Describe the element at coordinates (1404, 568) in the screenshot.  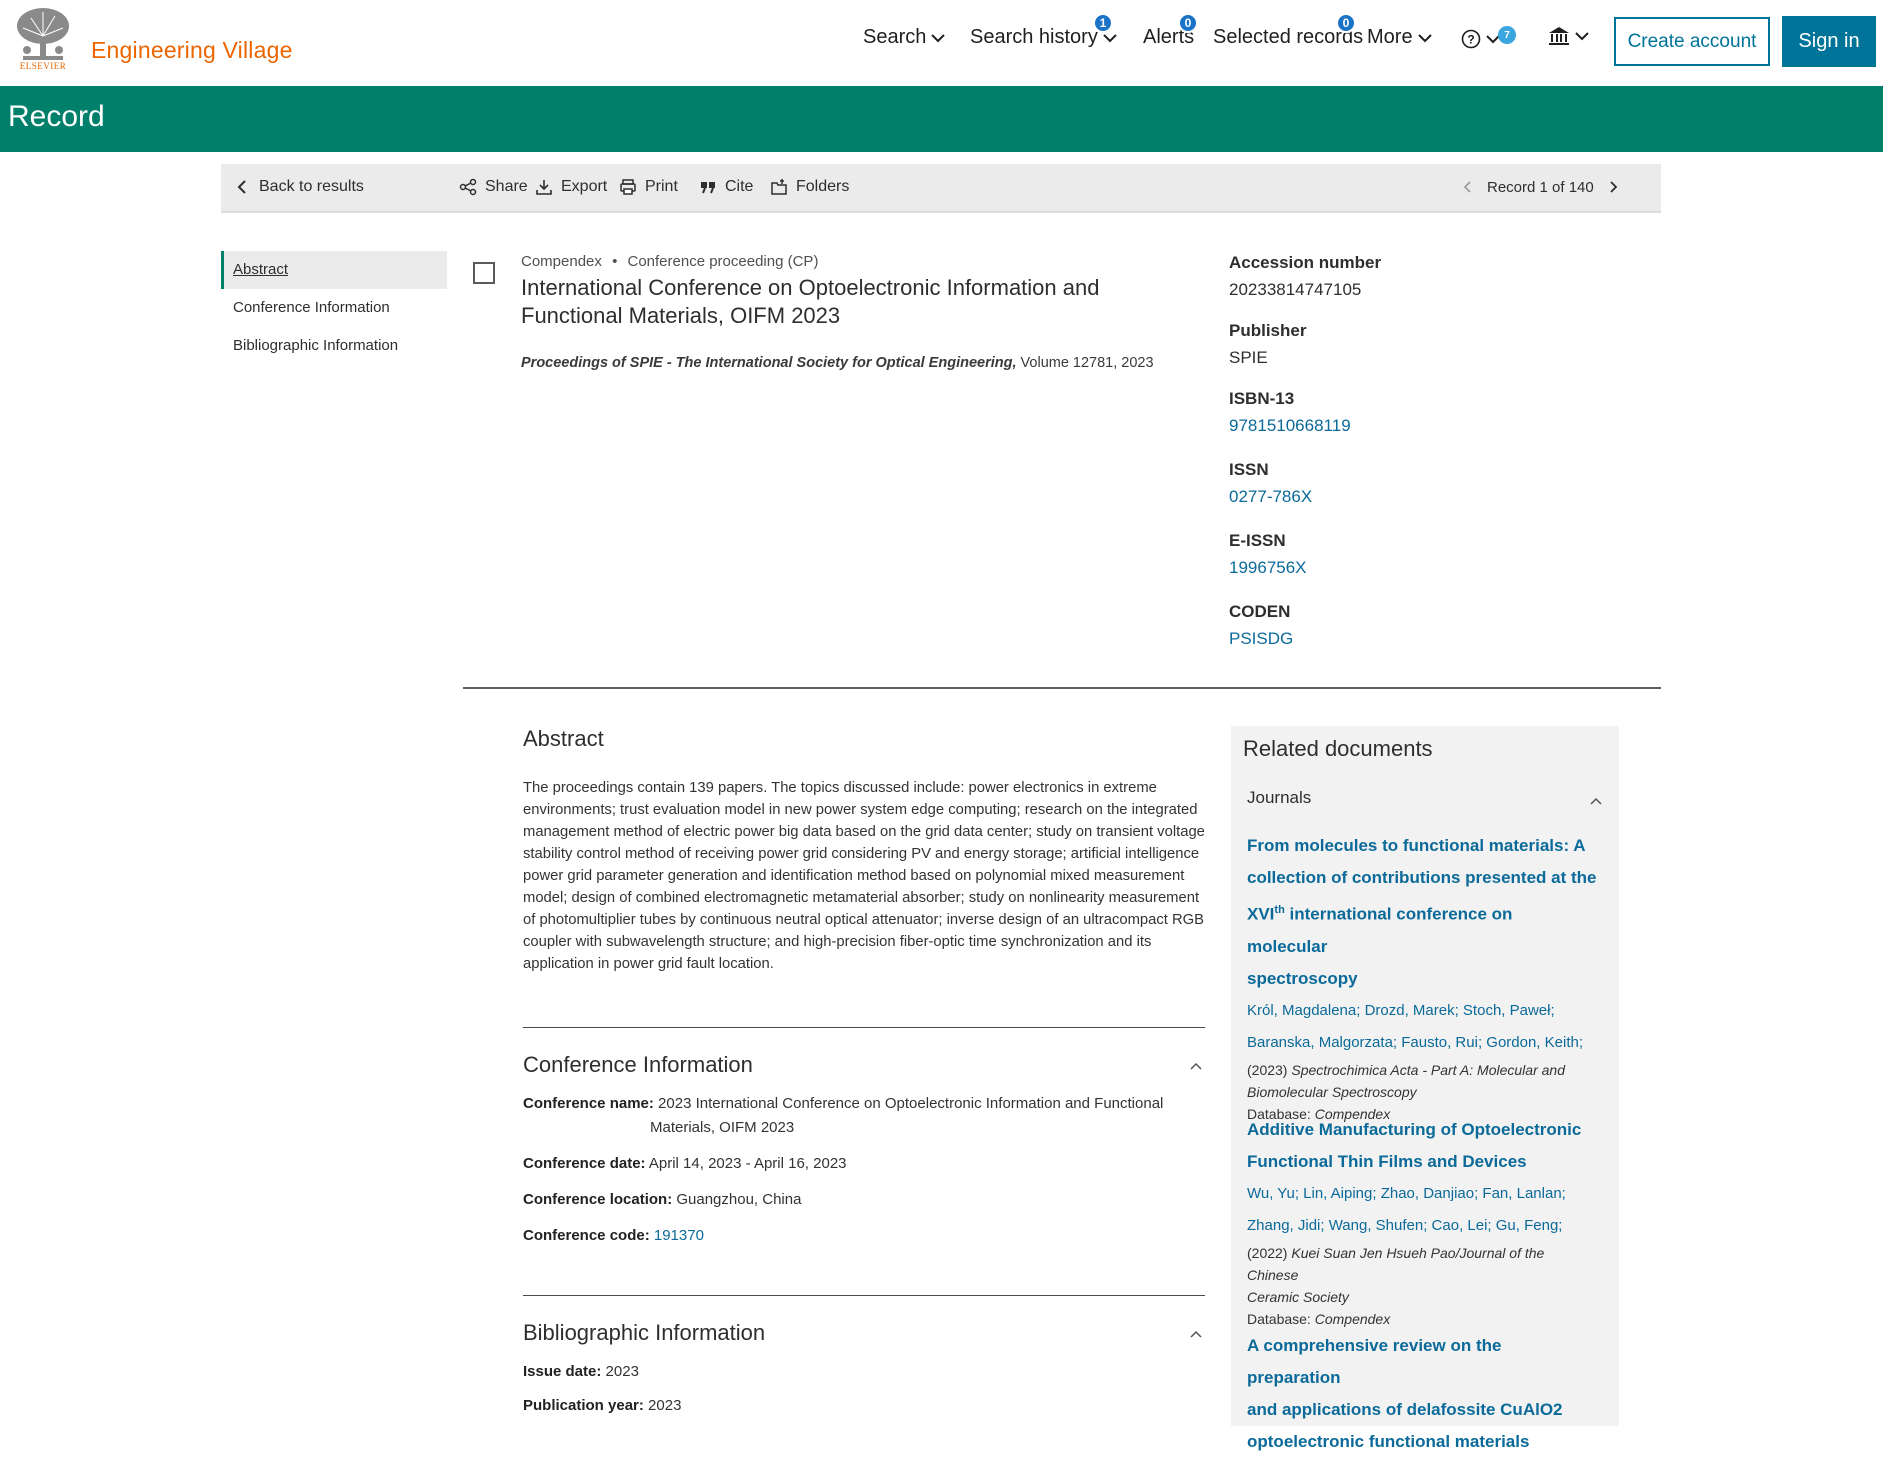
I see `eissn-link: 1996756X` at that location.